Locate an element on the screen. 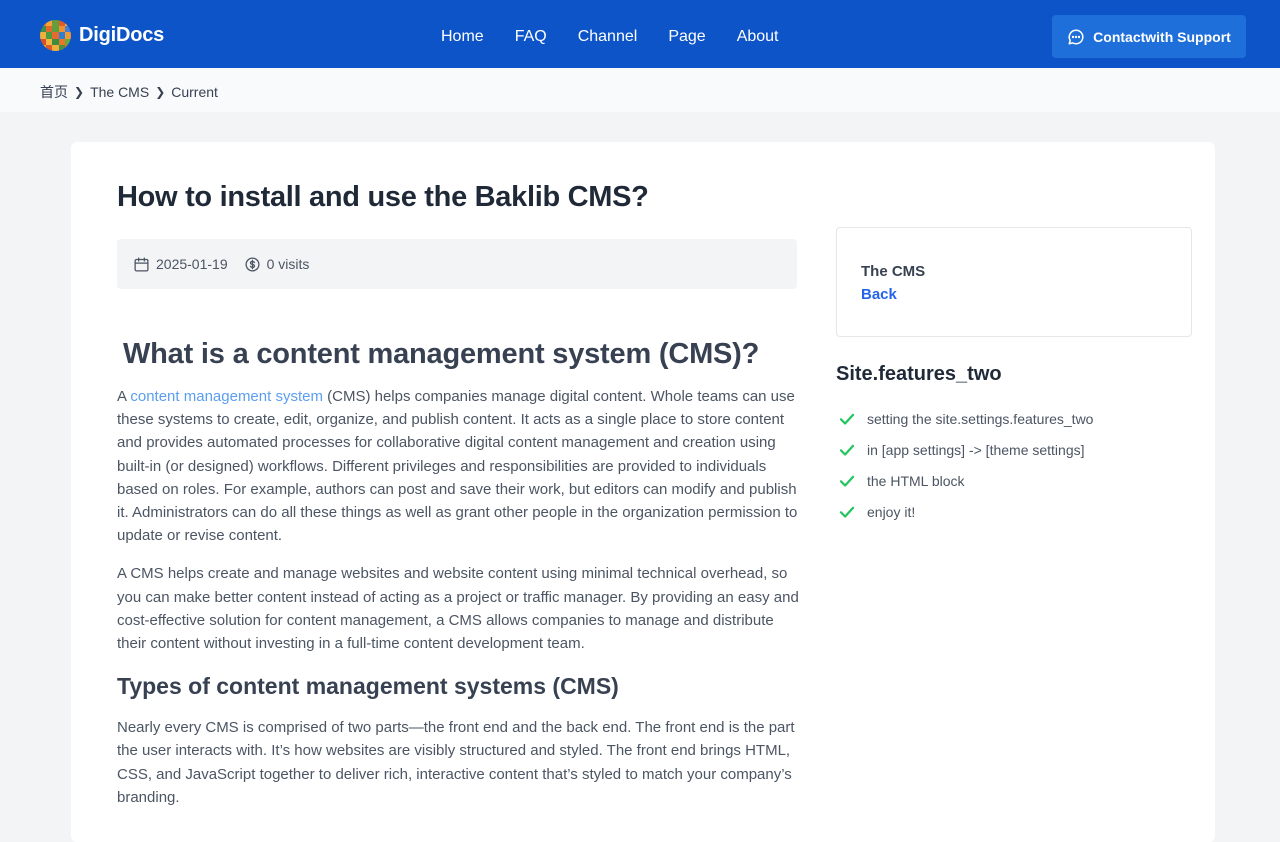 The image size is (1280, 842). cms-link: content management system is located at coordinates (226, 396).